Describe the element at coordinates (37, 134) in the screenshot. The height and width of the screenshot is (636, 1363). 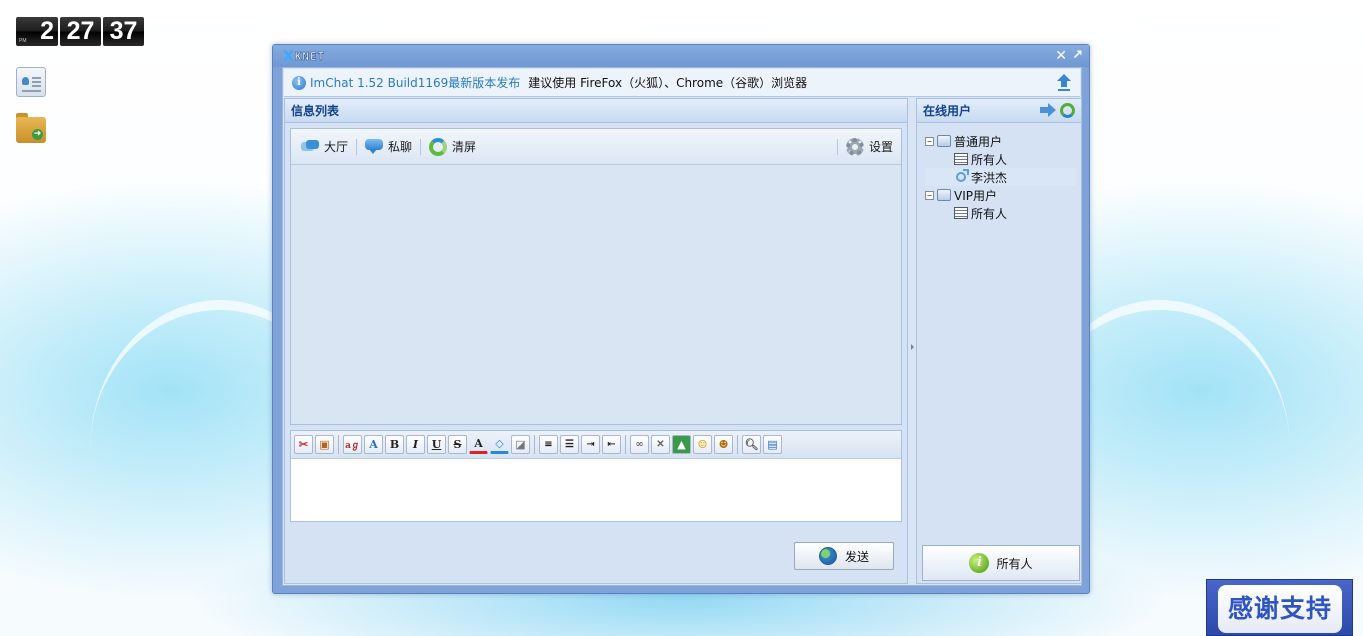
I see `arrow-right-icon: ➜` at that location.